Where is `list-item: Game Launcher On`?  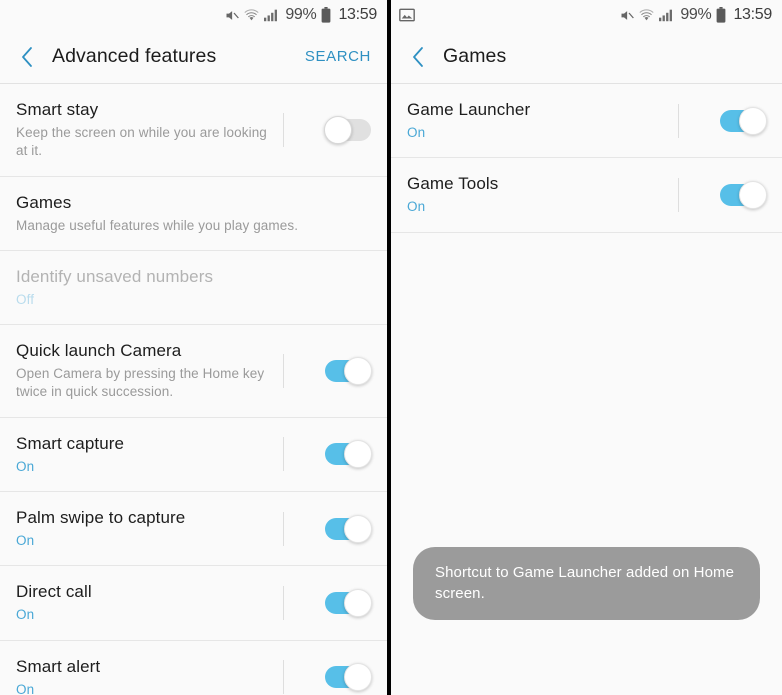 list-item: Game Launcher On is located at coordinates (586, 121).